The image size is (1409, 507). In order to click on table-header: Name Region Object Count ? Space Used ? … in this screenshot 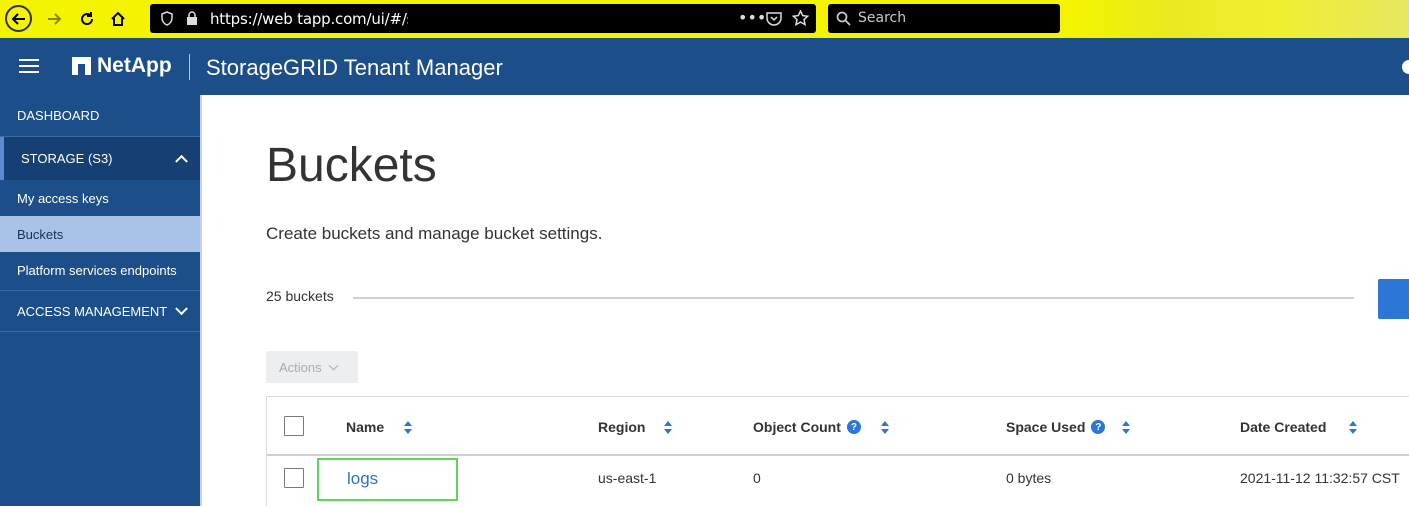, I will do `click(838, 426)`.